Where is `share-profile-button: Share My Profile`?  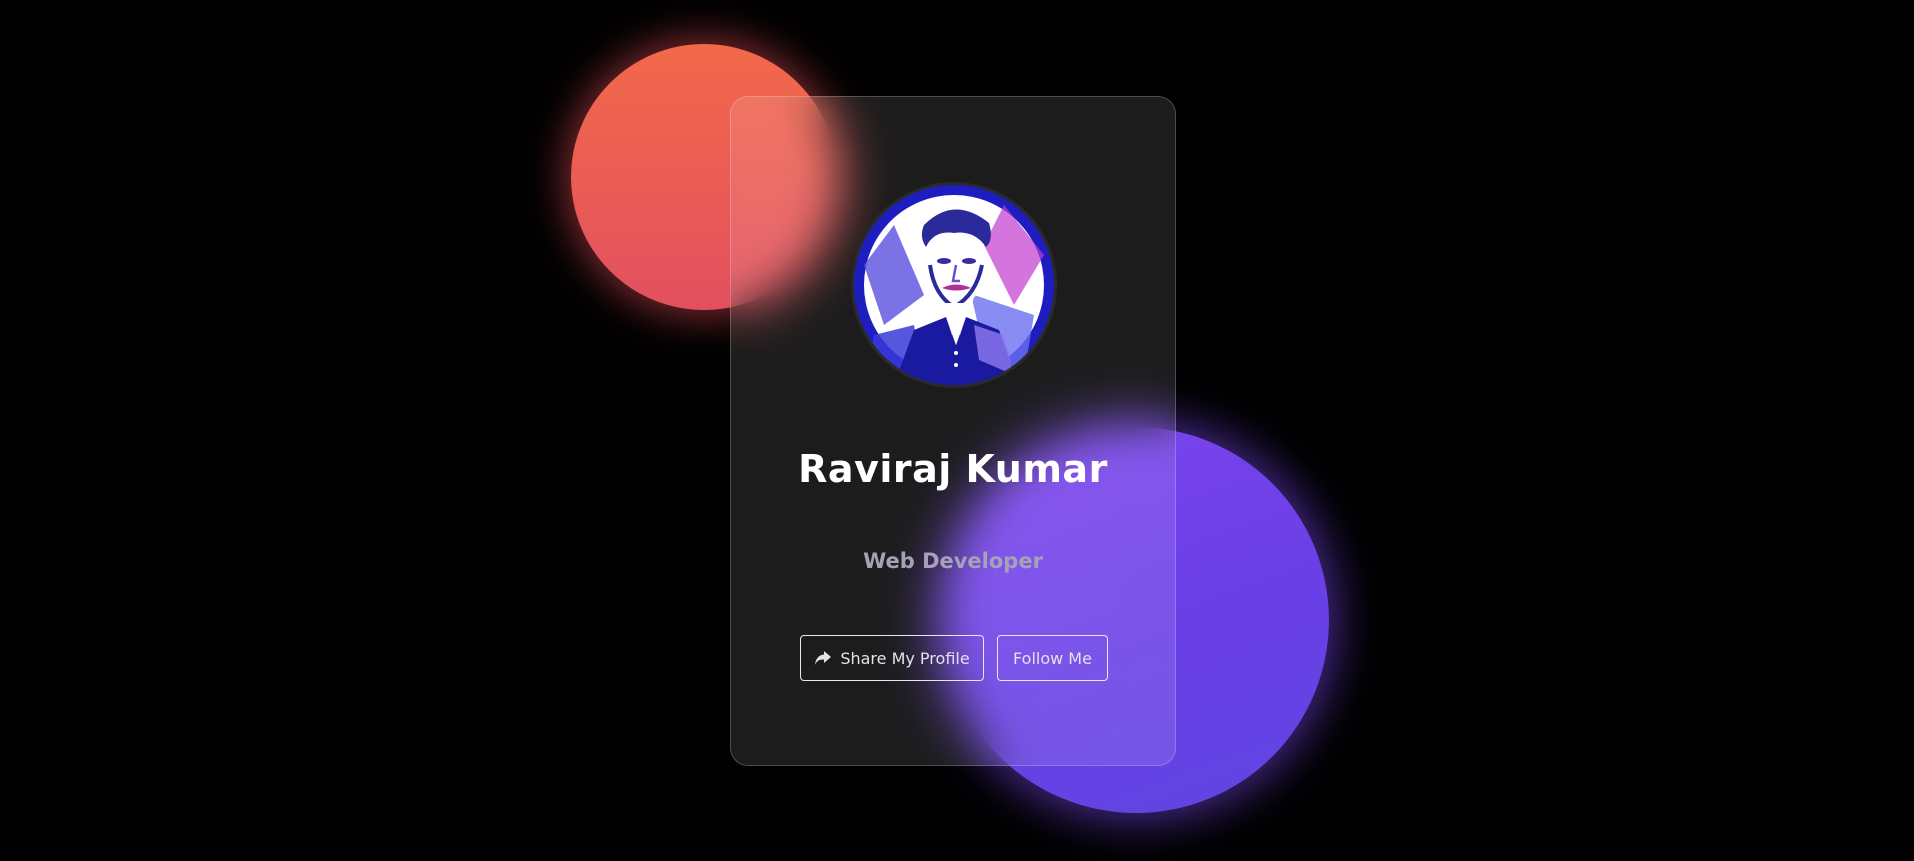 share-profile-button: Share My Profile is located at coordinates (892, 658).